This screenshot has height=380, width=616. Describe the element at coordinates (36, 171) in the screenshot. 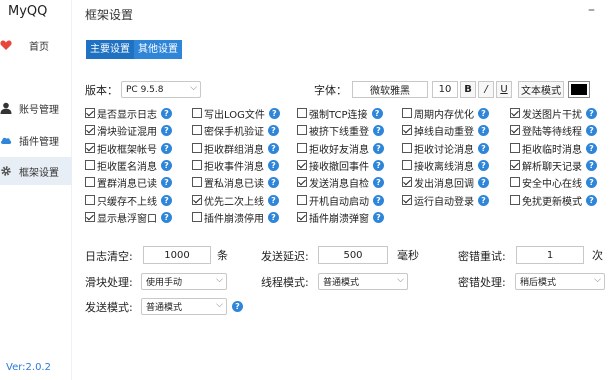

I see `sidebar-item-settings: 框架设置` at that location.